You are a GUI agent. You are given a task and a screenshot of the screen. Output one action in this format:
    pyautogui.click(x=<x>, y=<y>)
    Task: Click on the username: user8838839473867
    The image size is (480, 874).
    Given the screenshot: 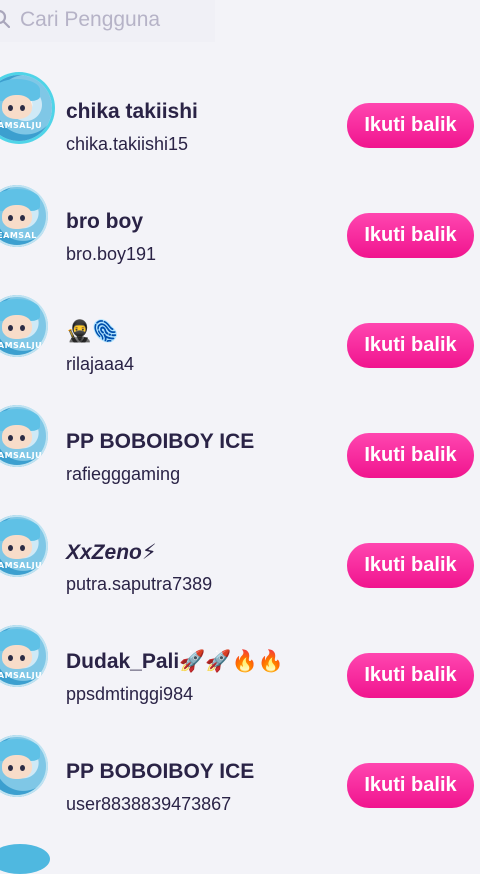 What is the action you would take?
    pyautogui.click(x=149, y=804)
    